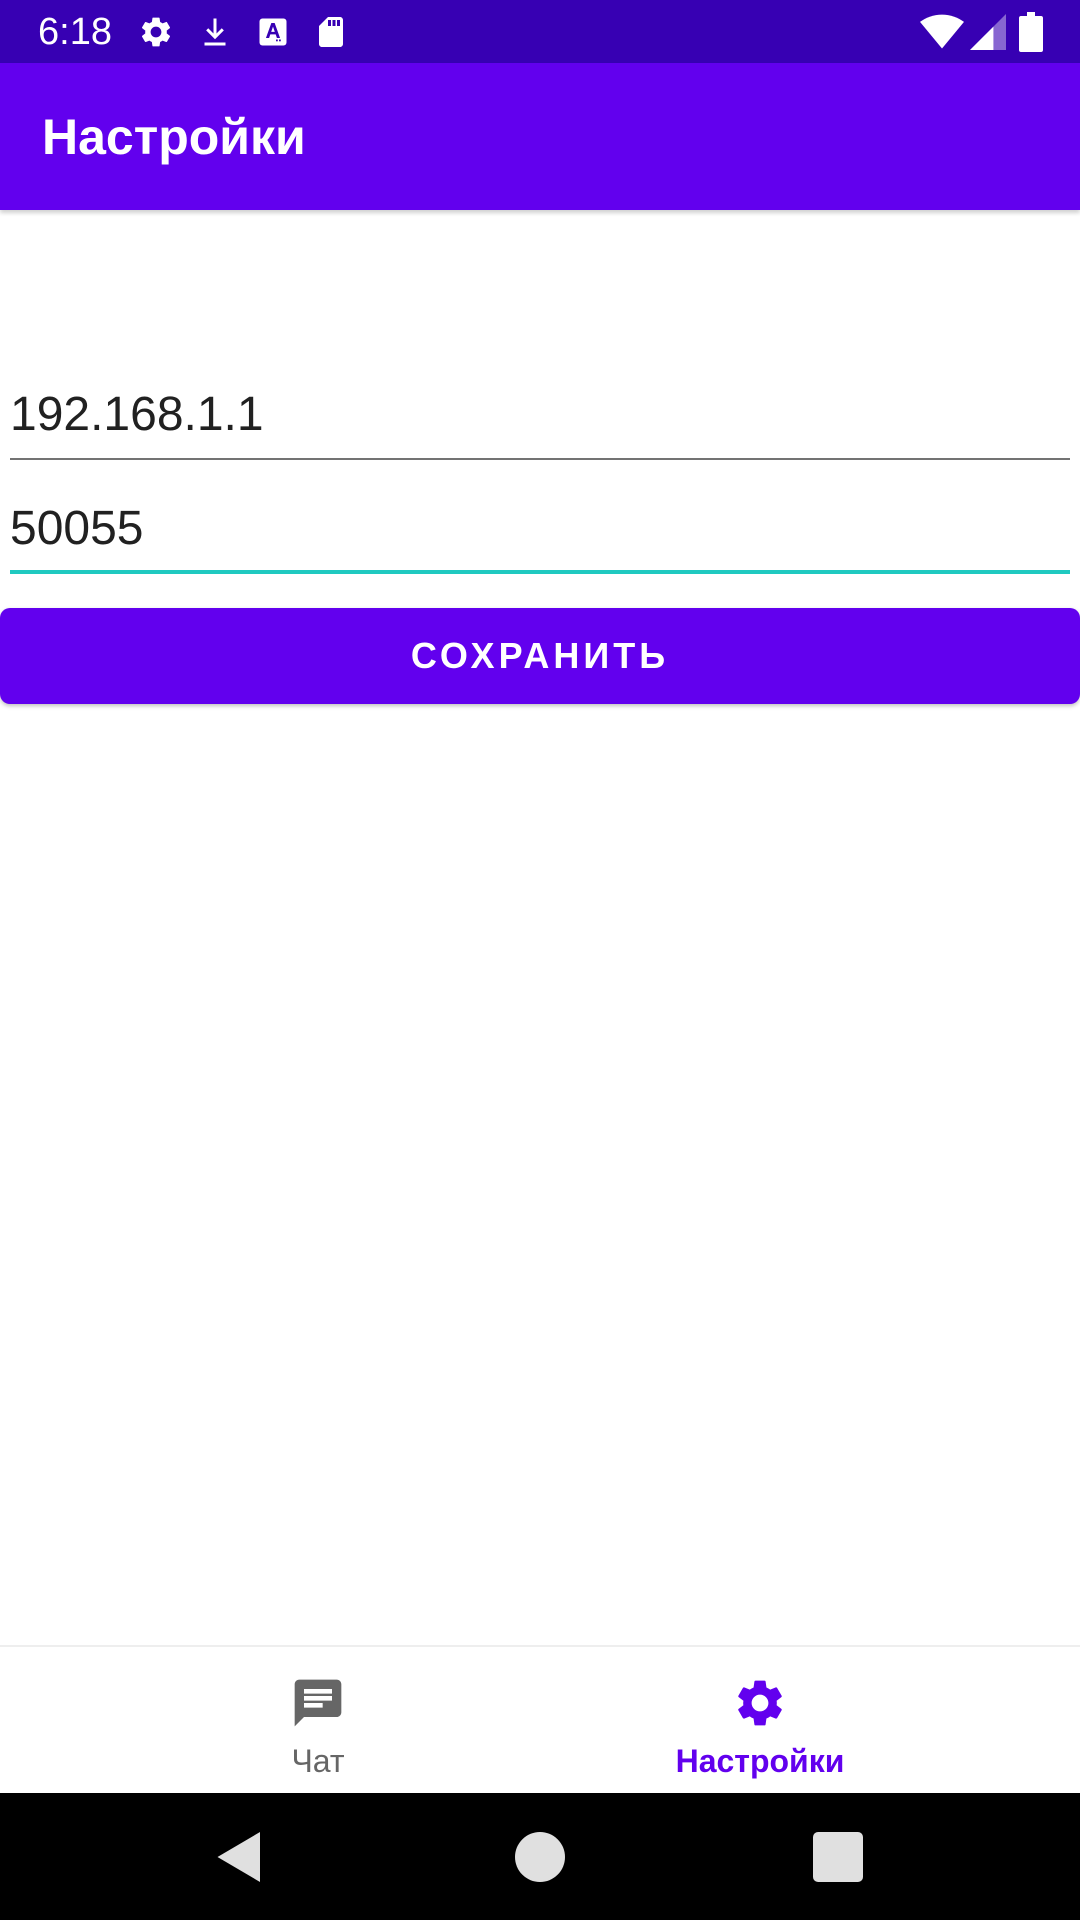 This screenshot has width=1080, height=1920. I want to click on nav-item-settings-label: Настройки, so click(760, 1761).